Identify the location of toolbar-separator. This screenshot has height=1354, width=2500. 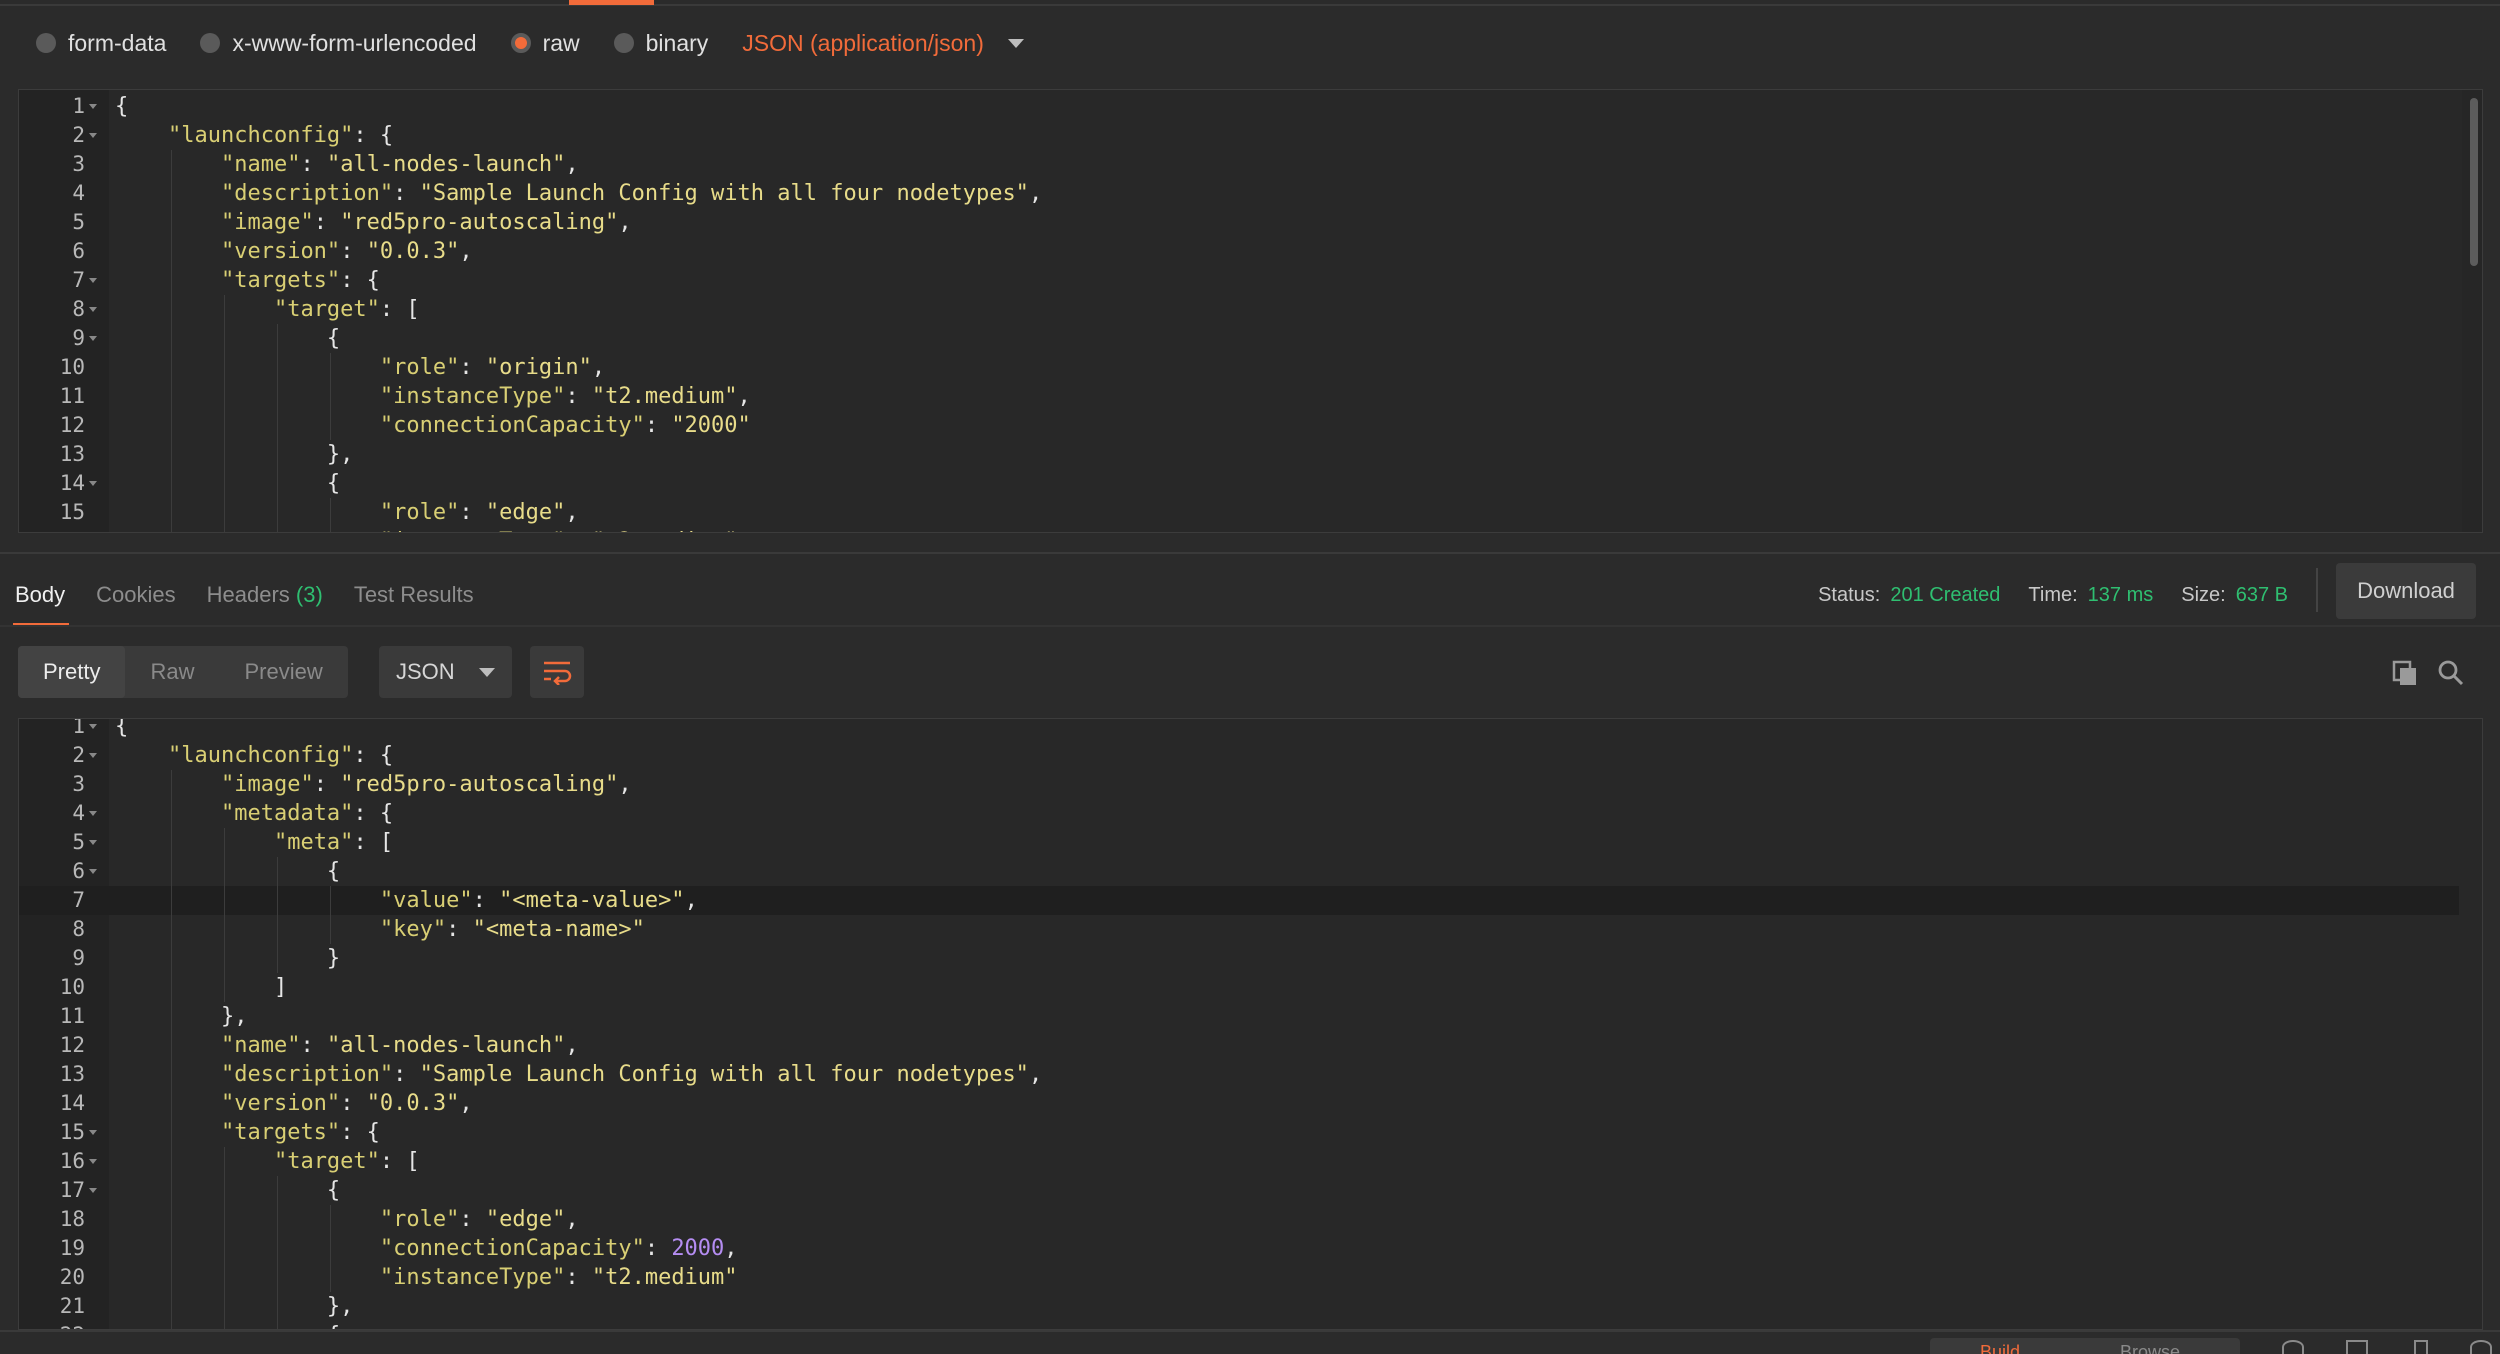
(2317, 590).